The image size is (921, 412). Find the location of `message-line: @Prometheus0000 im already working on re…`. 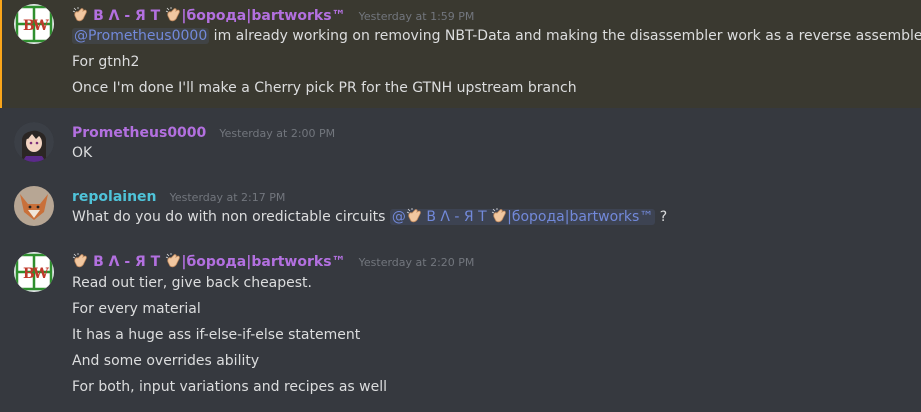

message-line: @Prometheus0000 im already working on re… is located at coordinates (496, 36).